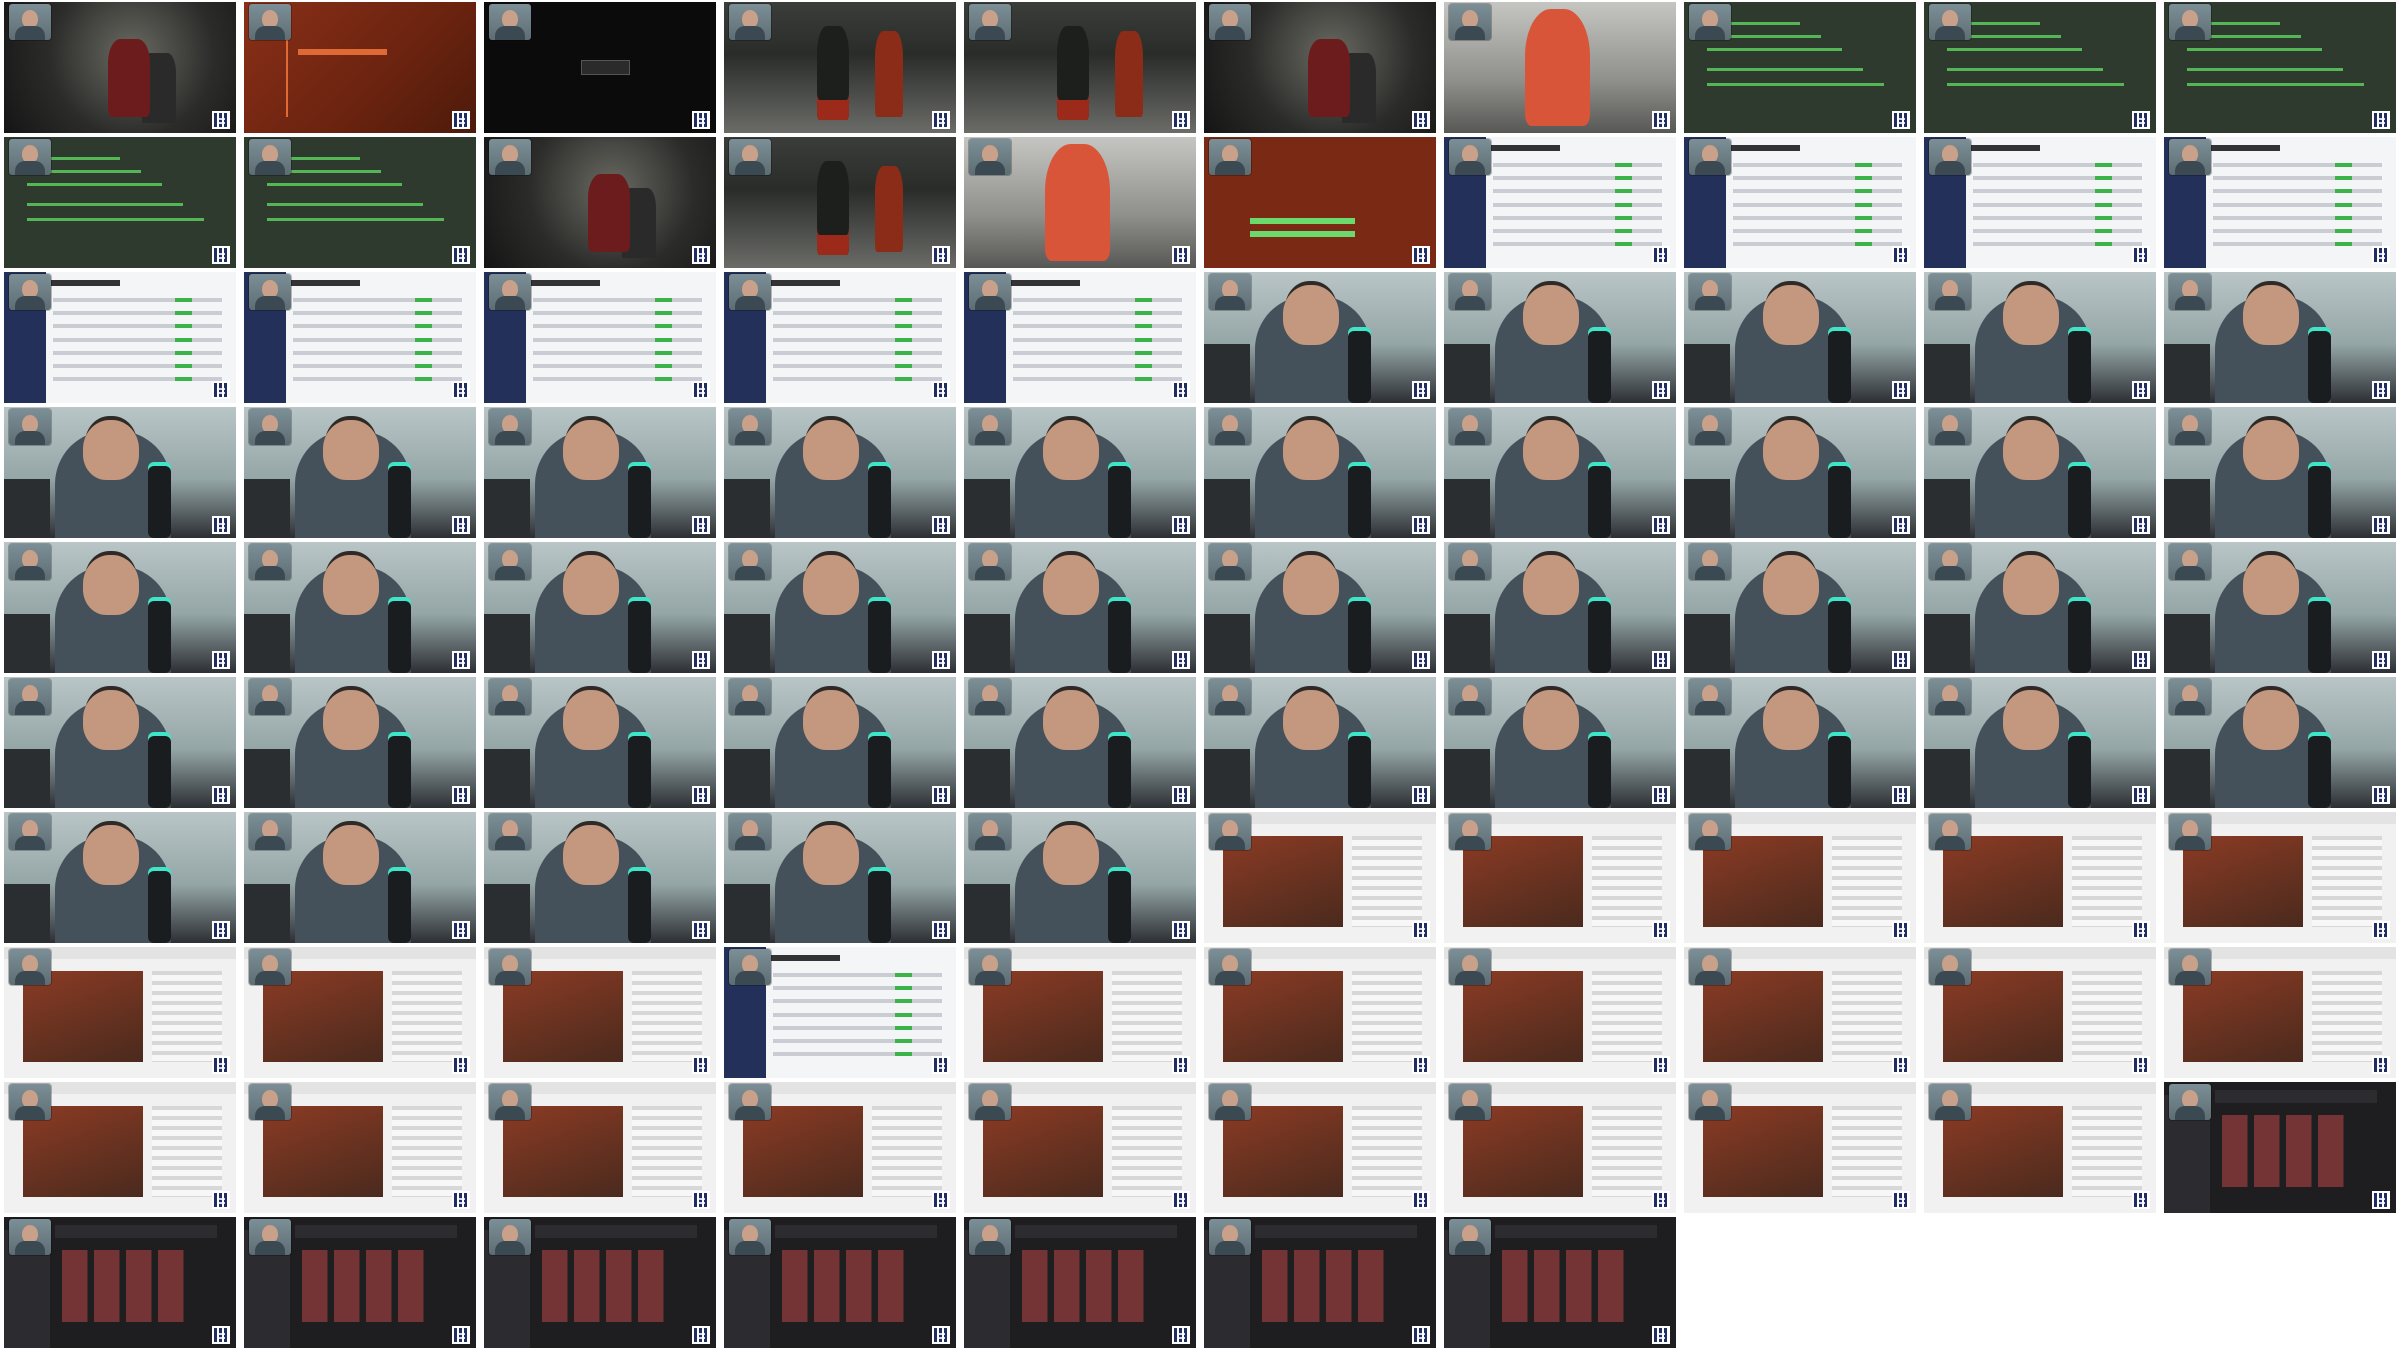  What do you see at coordinates (1707, 508) in the screenshot?
I see `background-monitor` at bounding box center [1707, 508].